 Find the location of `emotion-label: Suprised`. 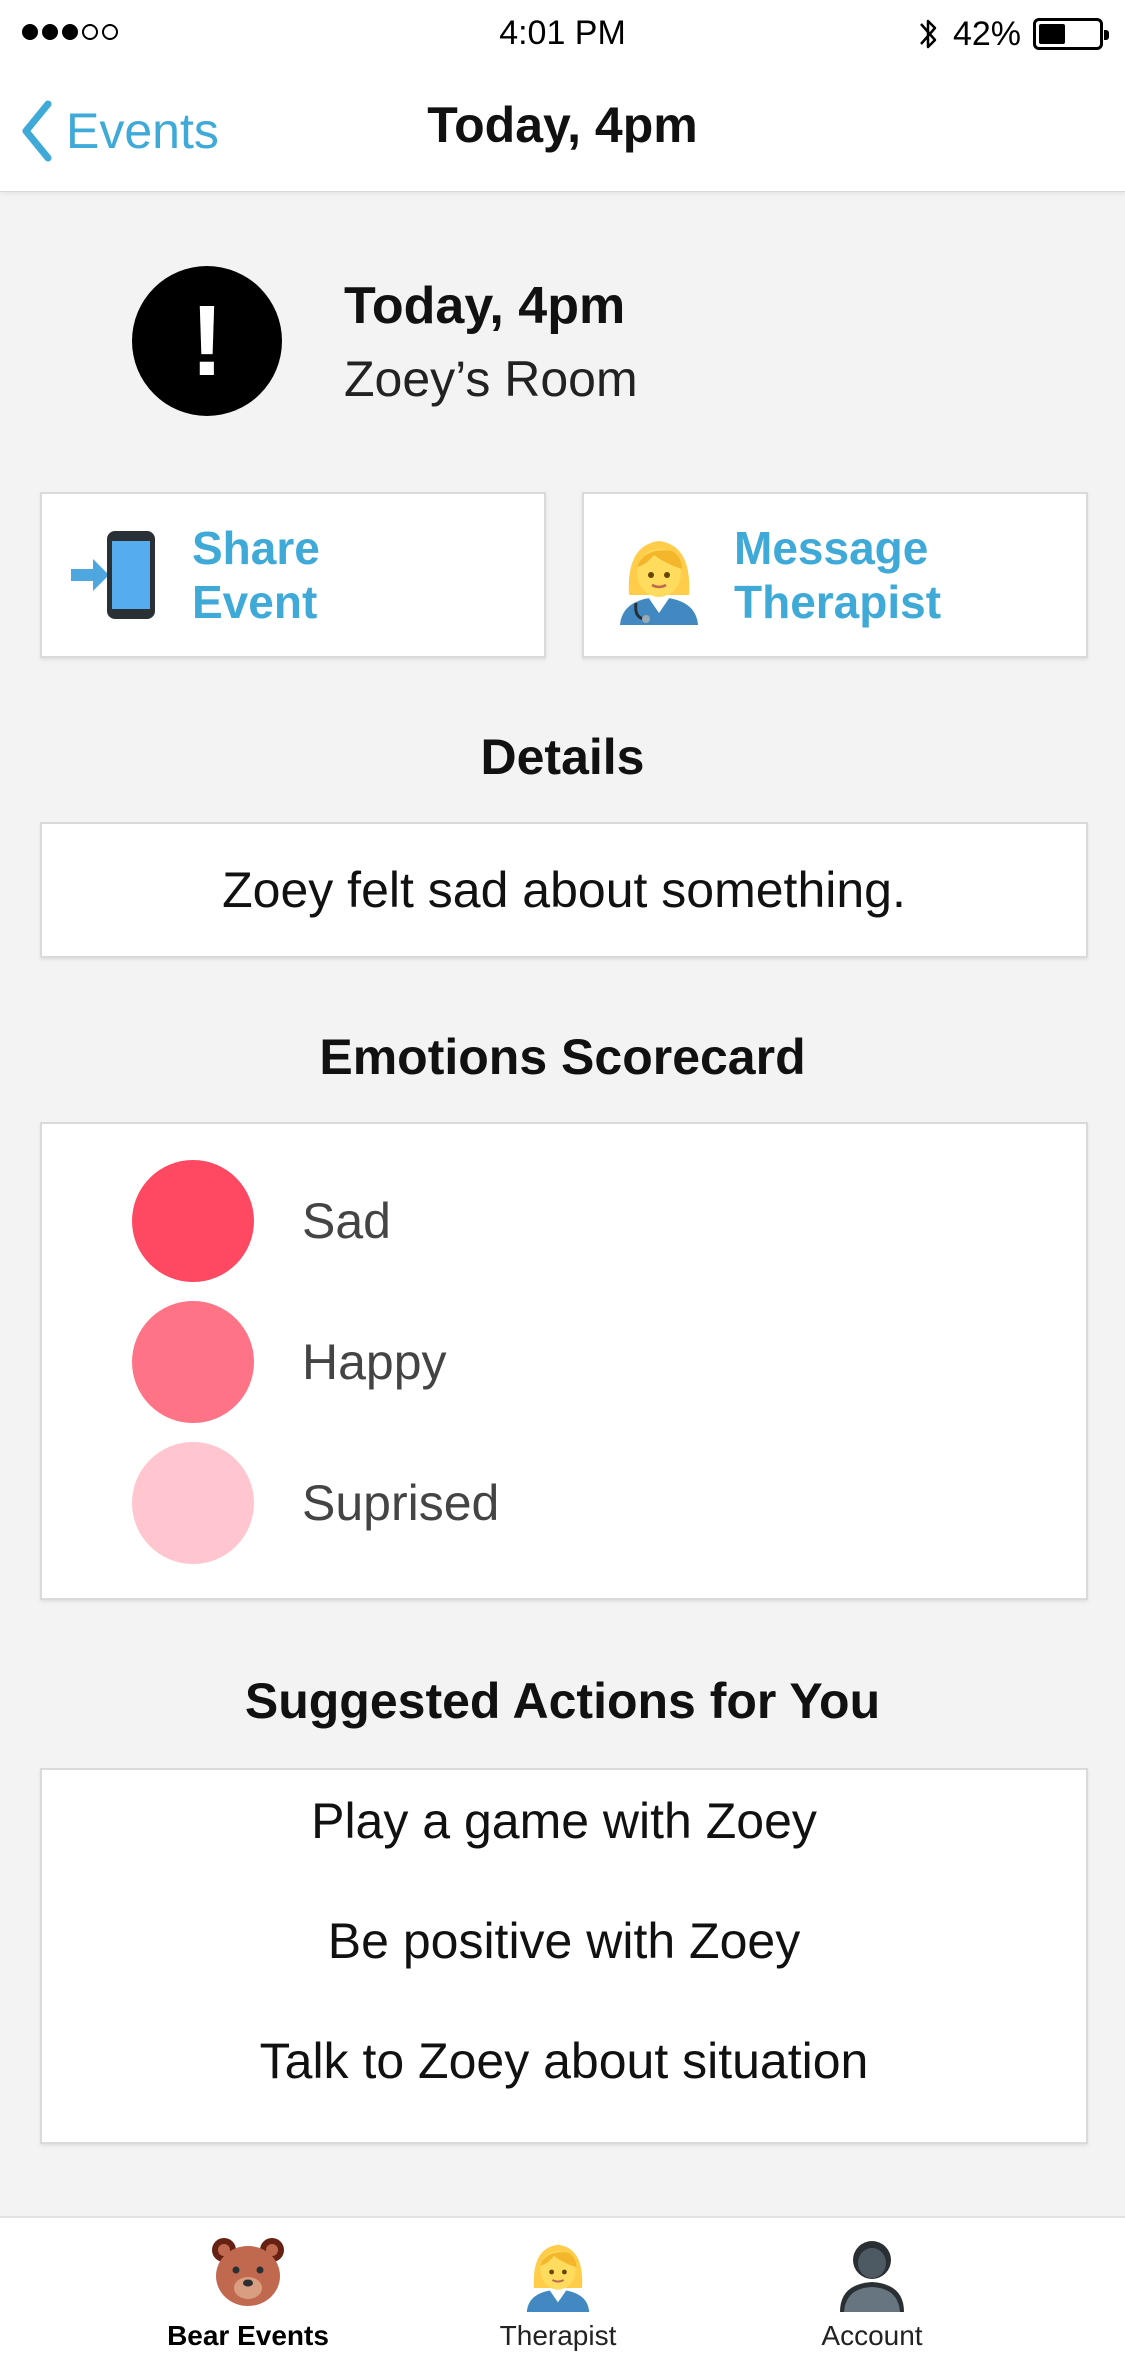

emotion-label: Suprised is located at coordinates (401, 1503).